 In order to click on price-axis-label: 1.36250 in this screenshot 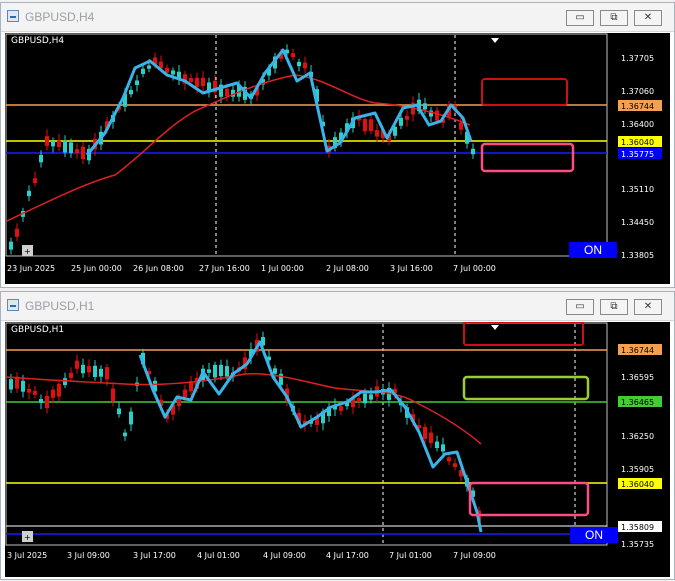, I will do `click(637, 436)`.